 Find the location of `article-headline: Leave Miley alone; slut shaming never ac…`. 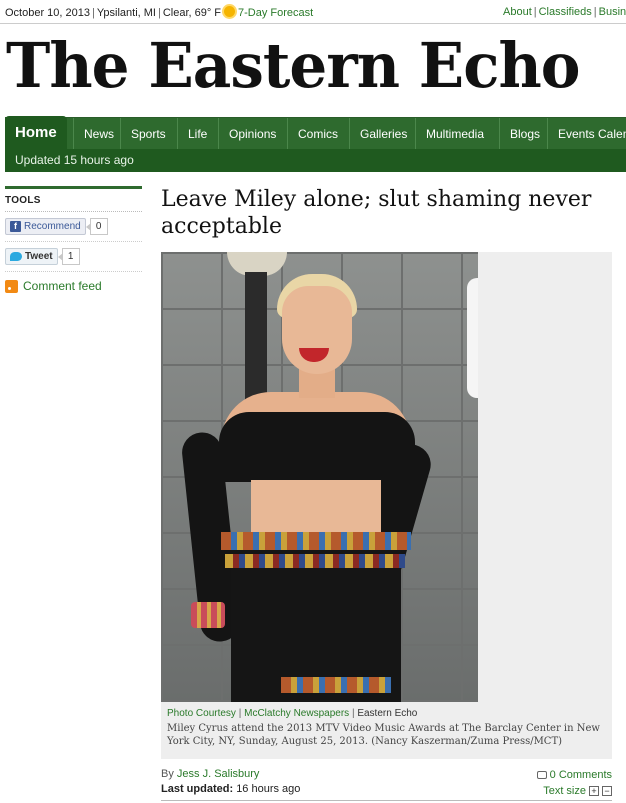

article-headline: Leave Miley alone; slut shaming never ac… is located at coordinates (376, 213).